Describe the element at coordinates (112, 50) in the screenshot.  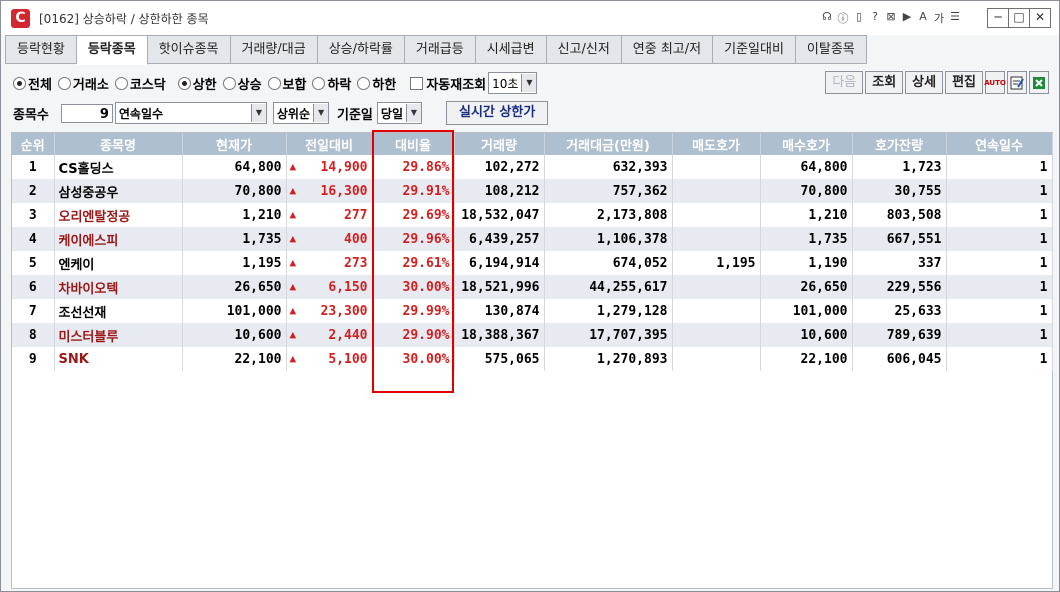
I see `tab-stocks: 등락종목` at that location.